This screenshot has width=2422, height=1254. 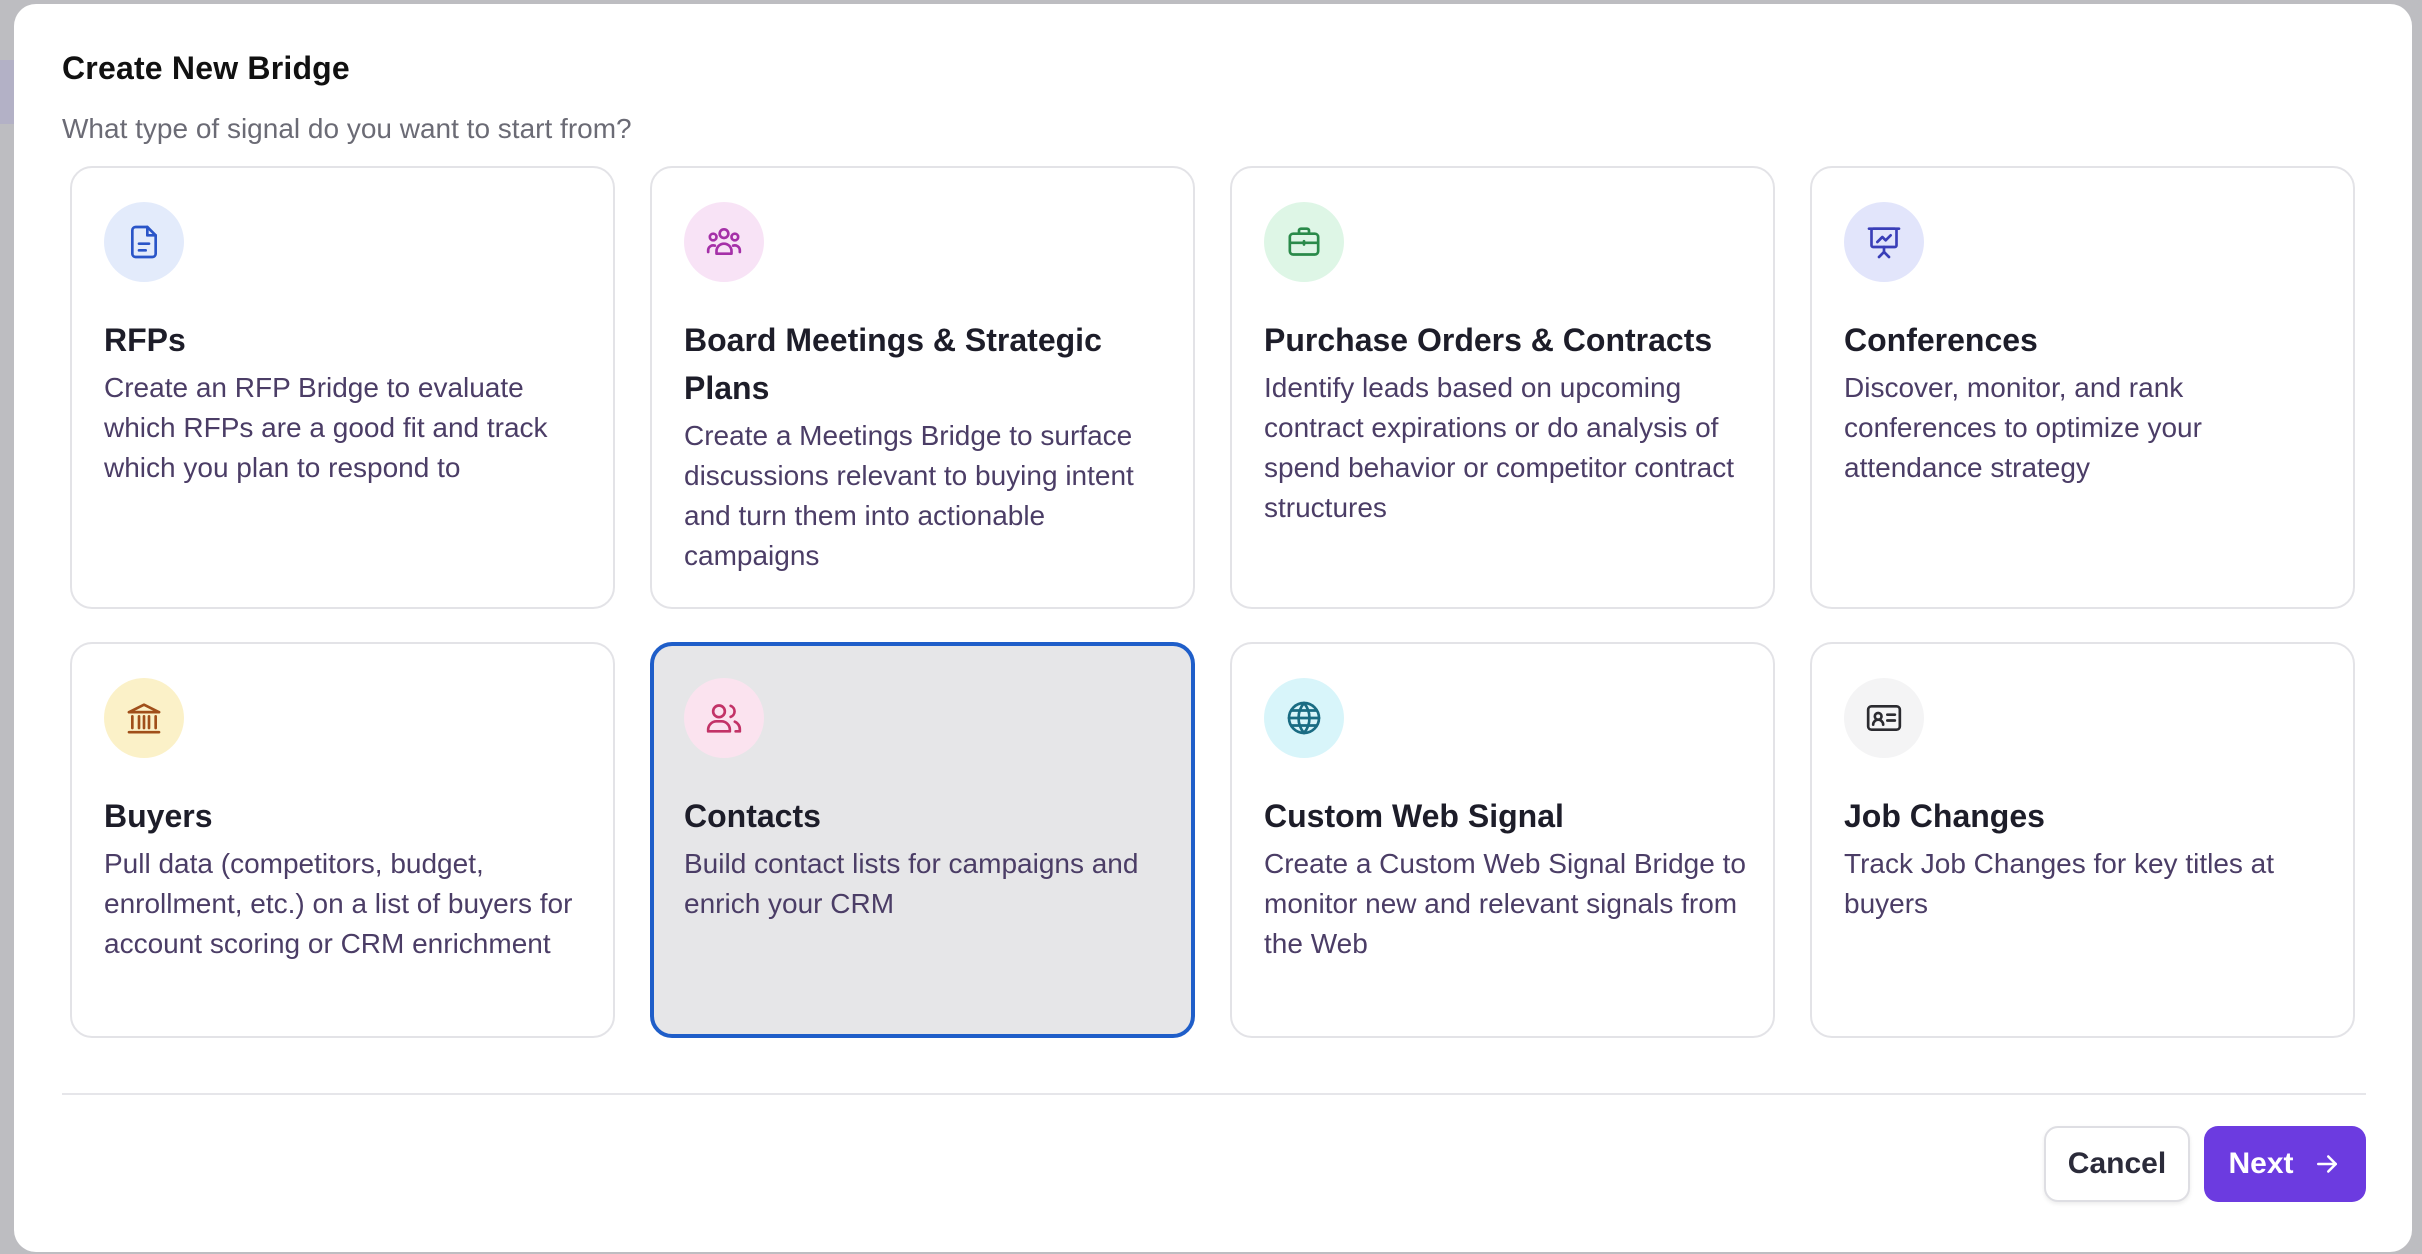 I want to click on next-button: Next, so click(x=2285, y=1164).